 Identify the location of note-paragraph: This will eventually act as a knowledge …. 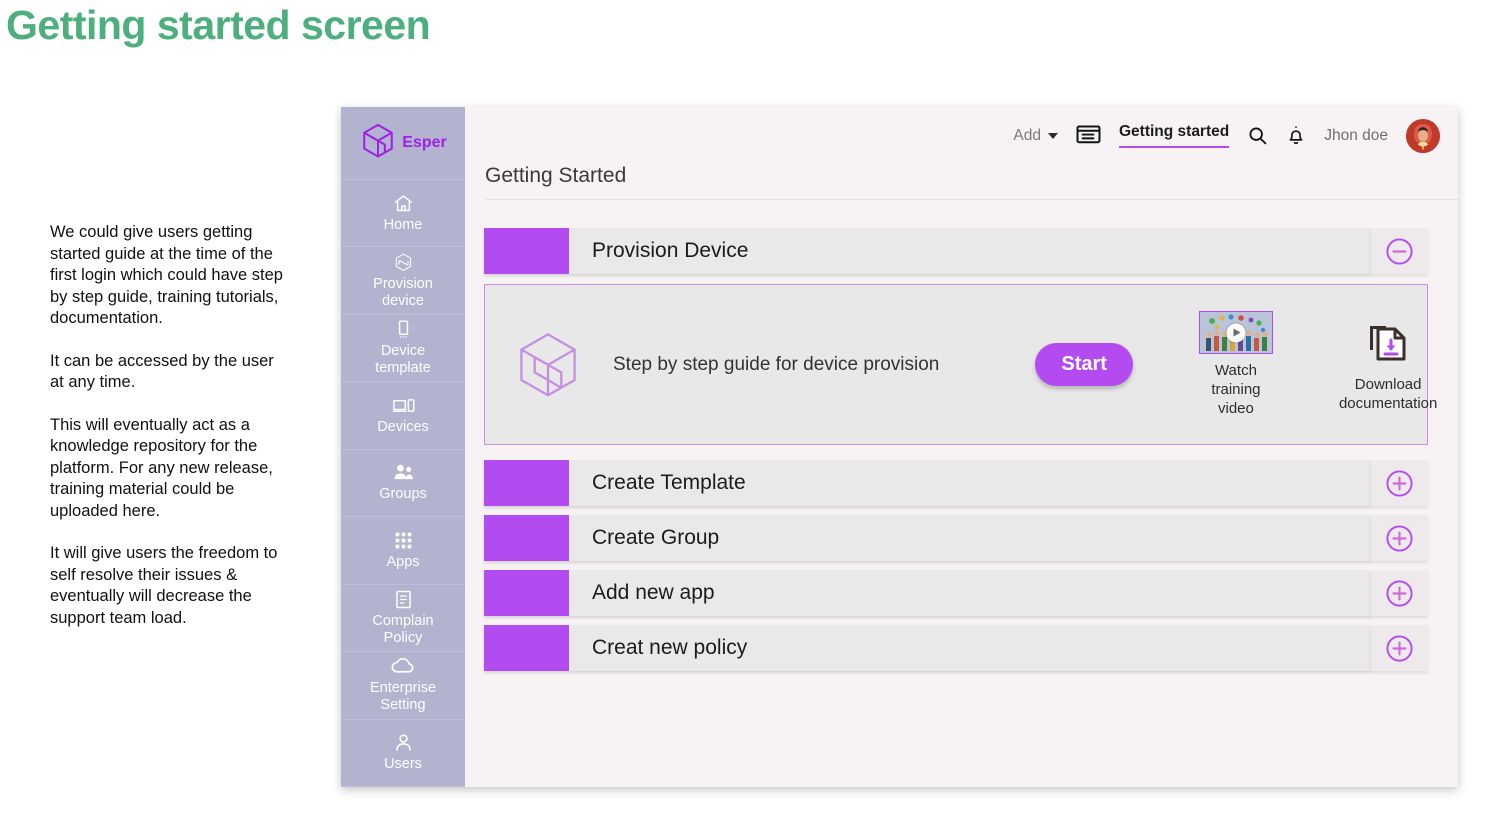
(161, 467).